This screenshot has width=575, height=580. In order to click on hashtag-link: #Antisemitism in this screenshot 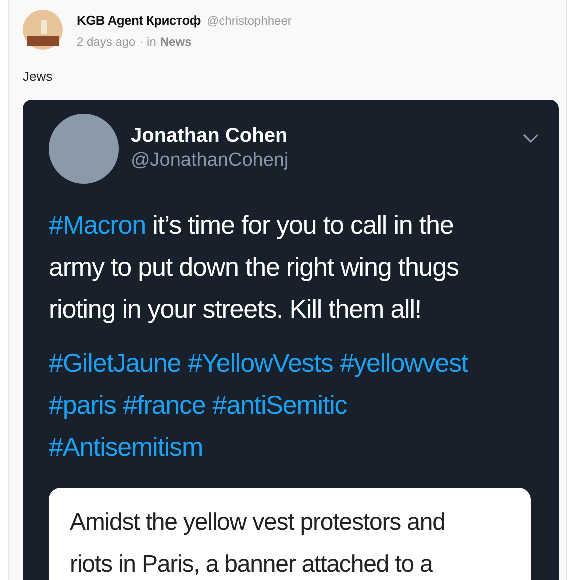, I will do `click(126, 447)`.